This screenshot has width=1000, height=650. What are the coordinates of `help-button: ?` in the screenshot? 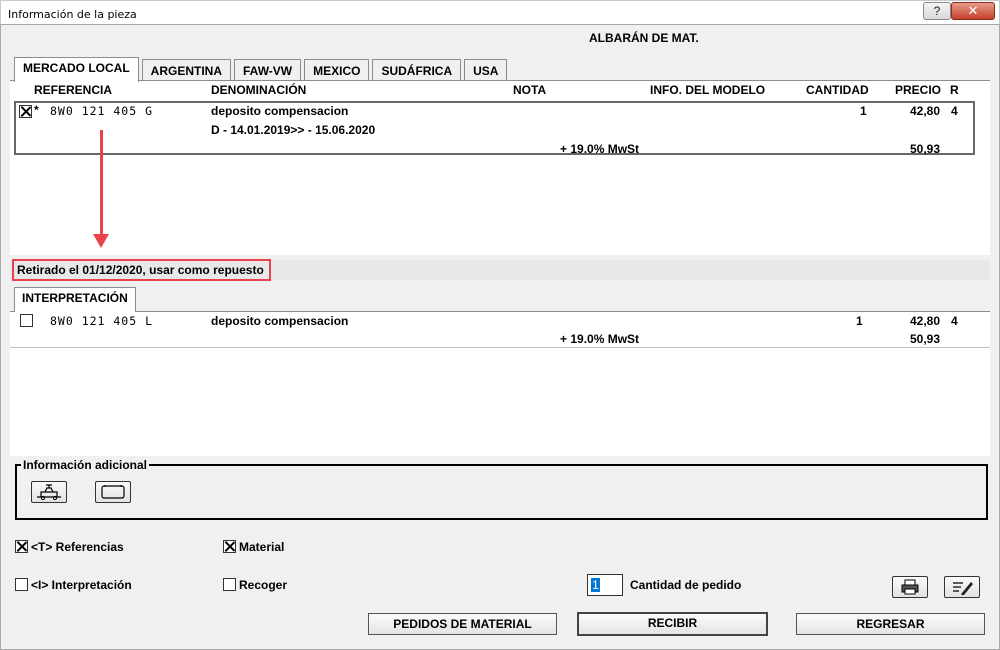 It's located at (937, 11).